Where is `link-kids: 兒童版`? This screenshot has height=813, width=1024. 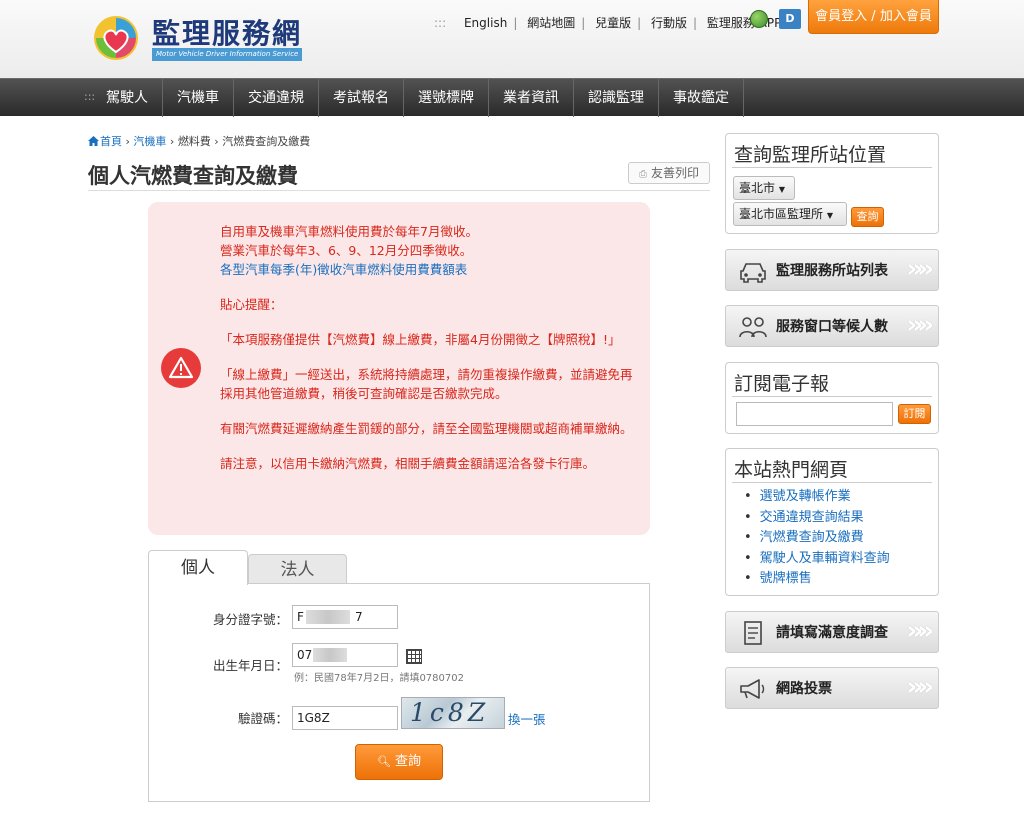 link-kids: 兒童版 is located at coordinates (613, 23).